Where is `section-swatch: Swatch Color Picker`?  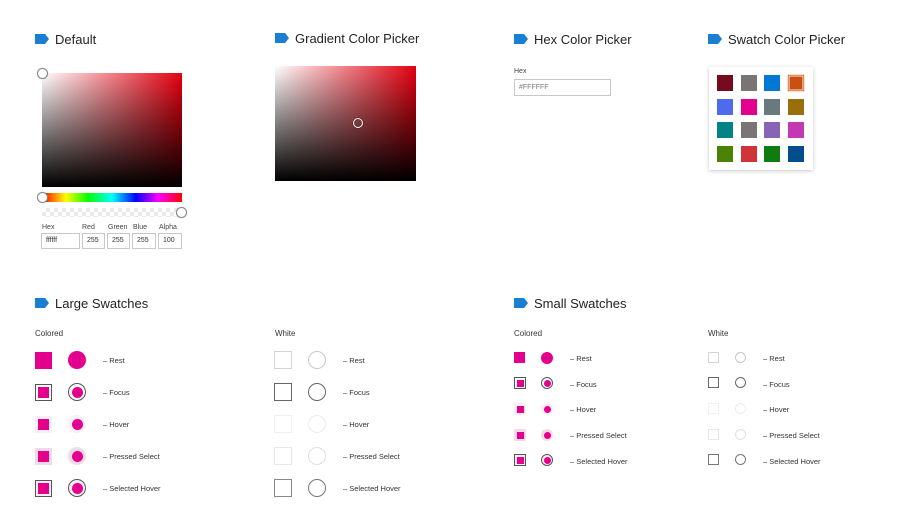
section-swatch: Swatch Color Picker is located at coordinates (776, 39).